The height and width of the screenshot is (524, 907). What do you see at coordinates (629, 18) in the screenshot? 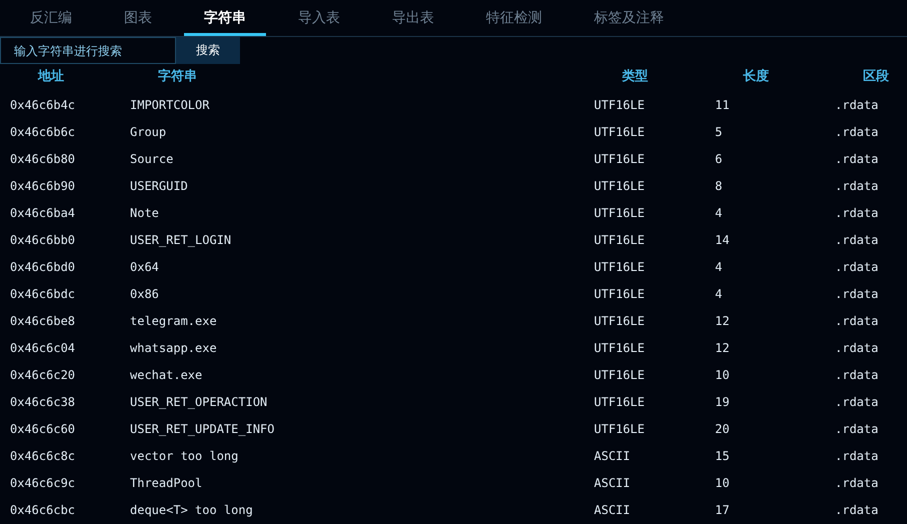
I see `tab: 标签及注释` at bounding box center [629, 18].